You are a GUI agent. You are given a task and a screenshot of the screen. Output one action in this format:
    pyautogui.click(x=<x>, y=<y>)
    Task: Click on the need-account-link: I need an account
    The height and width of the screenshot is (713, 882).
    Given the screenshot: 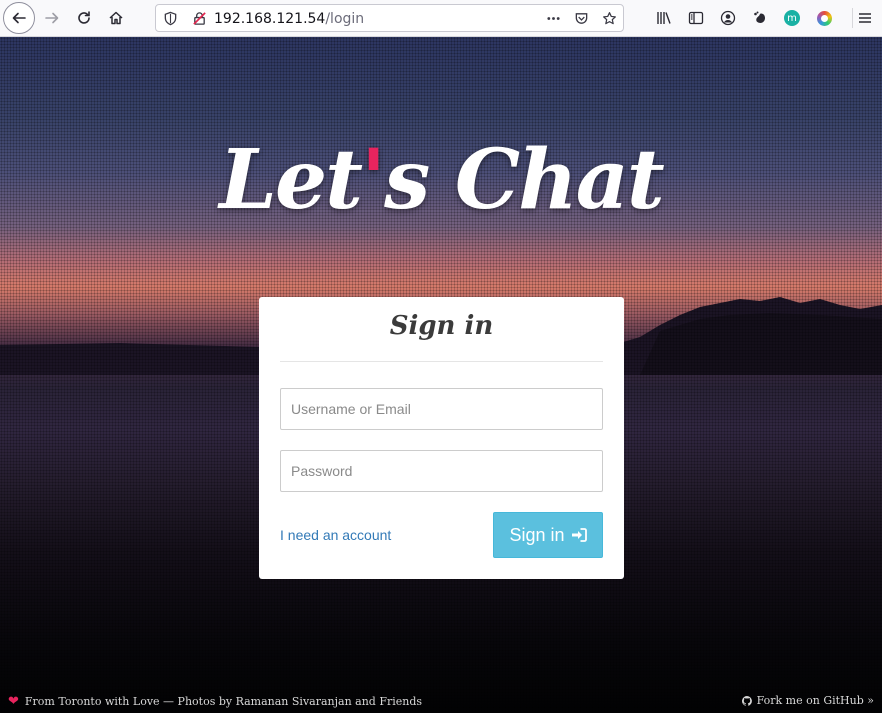 What is the action you would take?
    pyautogui.click(x=335, y=535)
    